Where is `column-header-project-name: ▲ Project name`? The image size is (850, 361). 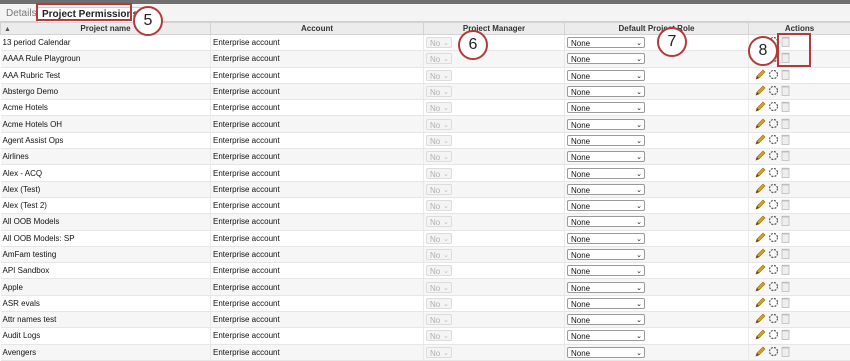 column-header-project-name: ▲ Project name is located at coordinates (106, 29).